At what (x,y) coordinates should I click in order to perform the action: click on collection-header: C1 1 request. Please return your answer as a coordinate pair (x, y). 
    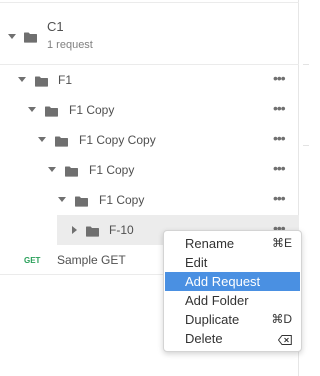
    Looking at the image, I should click on (149, 34).